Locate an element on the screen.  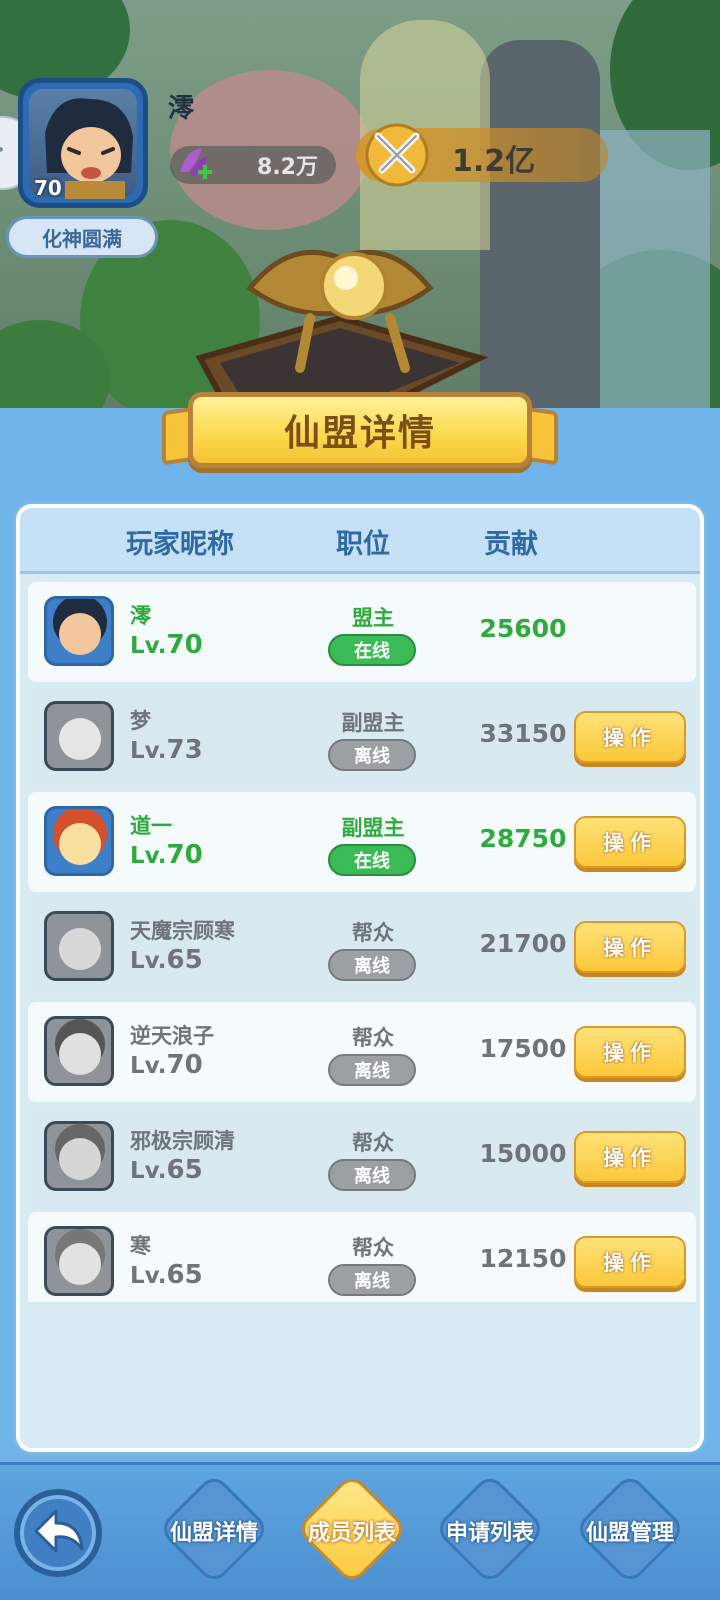
tab-label: 仙盟管理 is located at coordinates (629, 1533).